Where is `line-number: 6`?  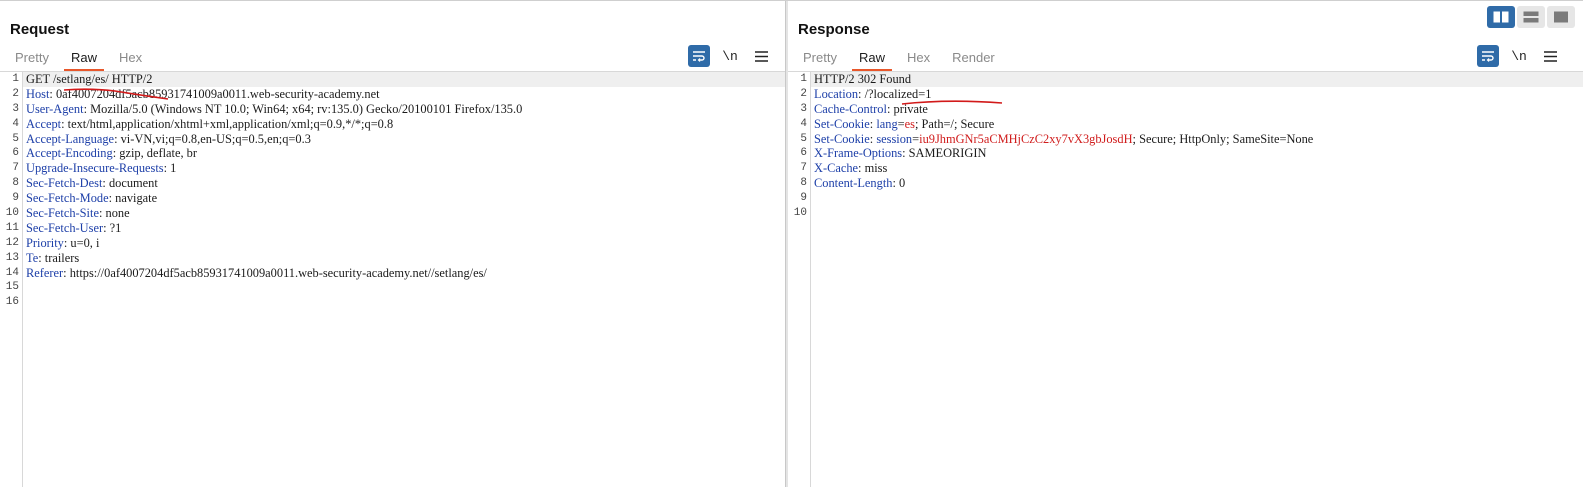 line-number: 6 is located at coordinates (15, 153).